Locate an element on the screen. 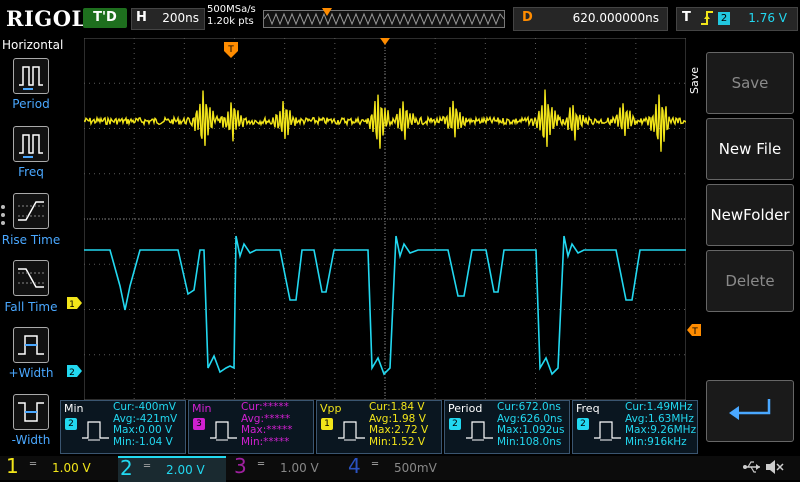 Image resolution: width=800 pixels, height=482 pixels. trigger-display: T 2 1.76 V is located at coordinates (737, 19).